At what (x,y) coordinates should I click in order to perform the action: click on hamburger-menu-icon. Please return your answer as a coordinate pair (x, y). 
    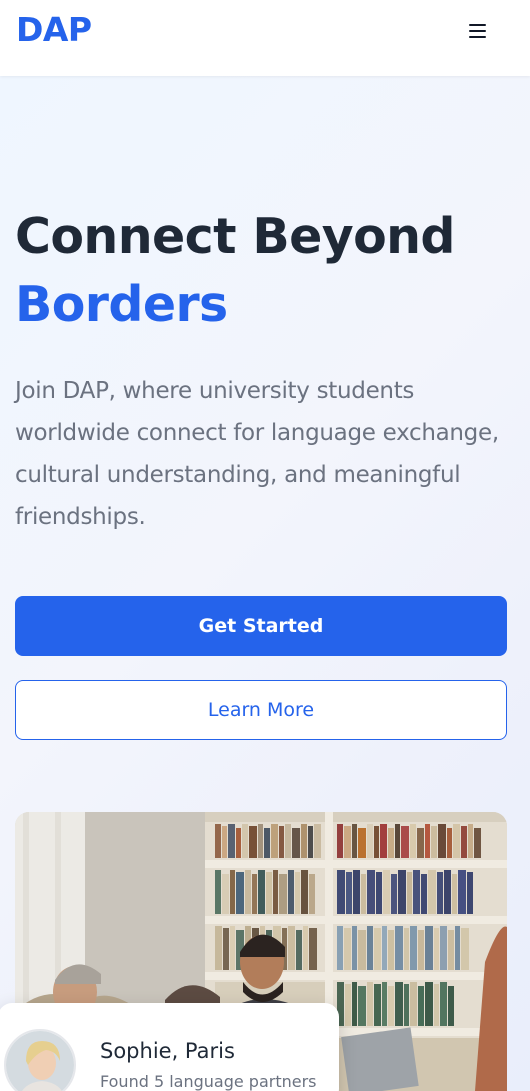
    Looking at the image, I should click on (477, 31).